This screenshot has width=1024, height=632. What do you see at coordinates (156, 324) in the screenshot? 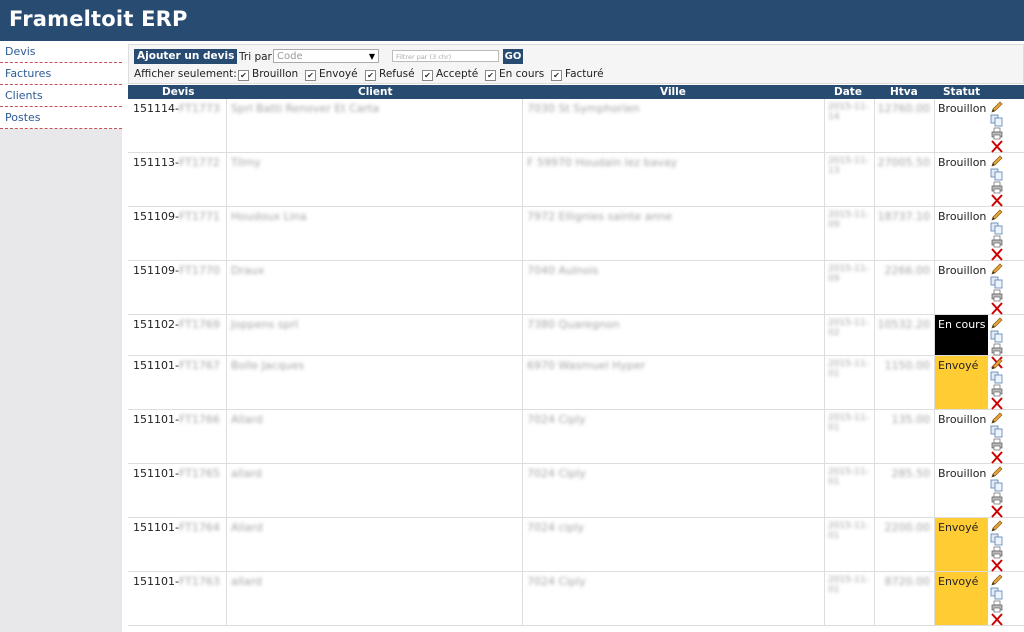
I see `devis-code: 151102-` at bounding box center [156, 324].